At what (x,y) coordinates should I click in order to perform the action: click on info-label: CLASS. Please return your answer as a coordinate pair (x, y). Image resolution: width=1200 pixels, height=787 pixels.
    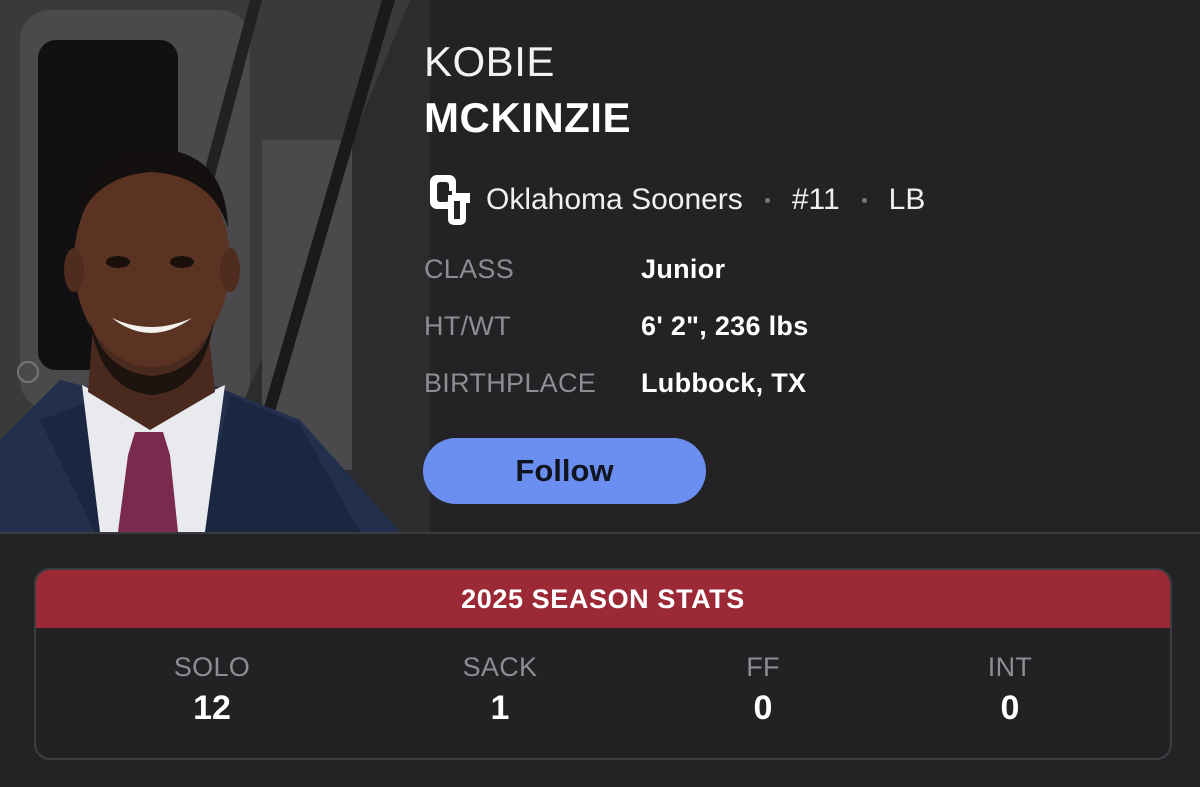
    Looking at the image, I should click on (469, 269).